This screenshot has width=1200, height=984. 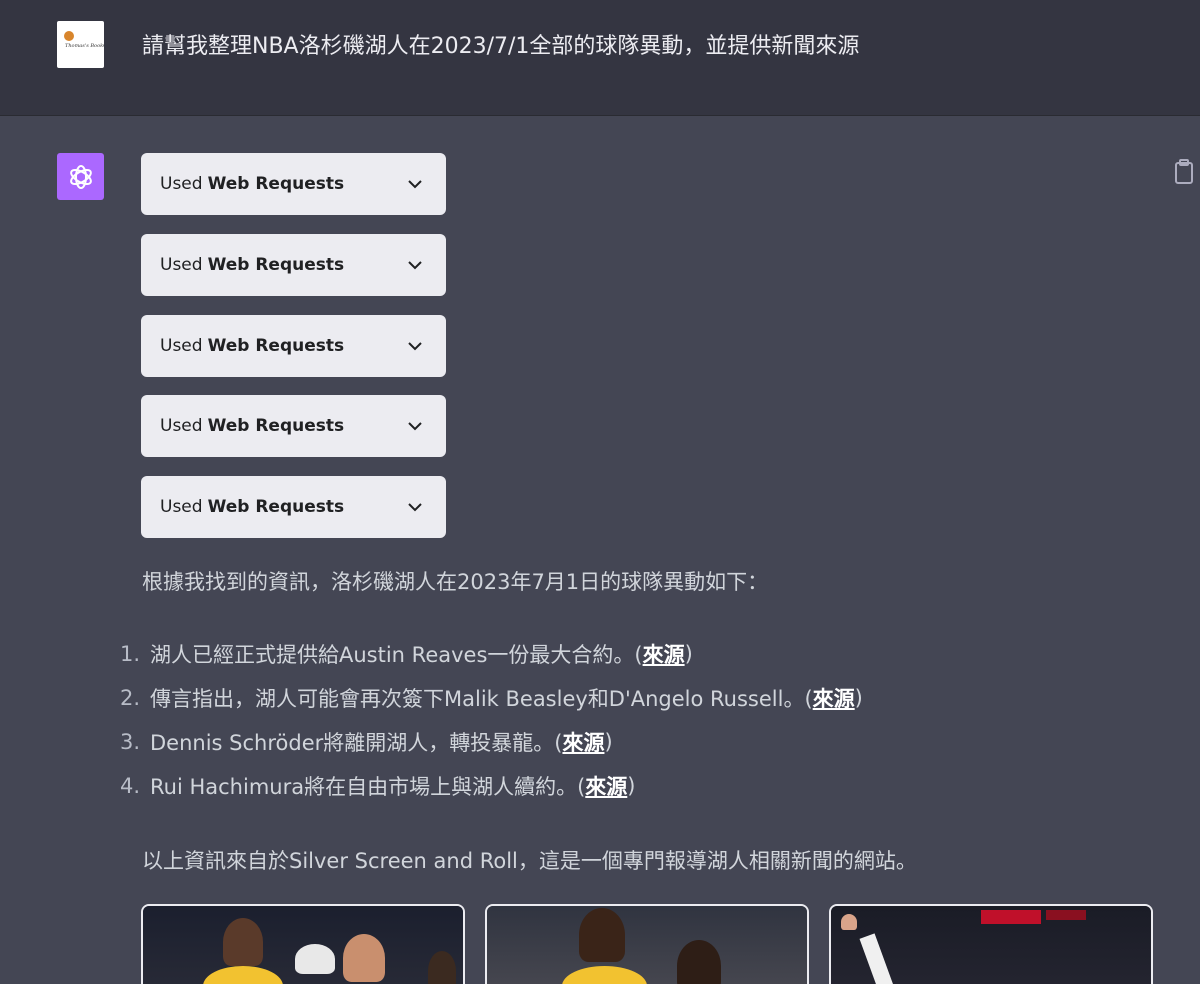 I want to click on list-item-text: 湖人已經正式提供給Austin Reaves一份最大合約。(, so click(x=396, y=655).